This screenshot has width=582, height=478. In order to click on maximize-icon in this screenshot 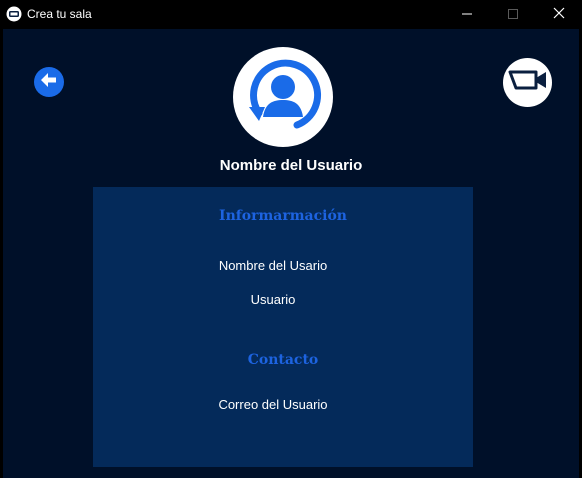, I will do `click(513, 15)`.